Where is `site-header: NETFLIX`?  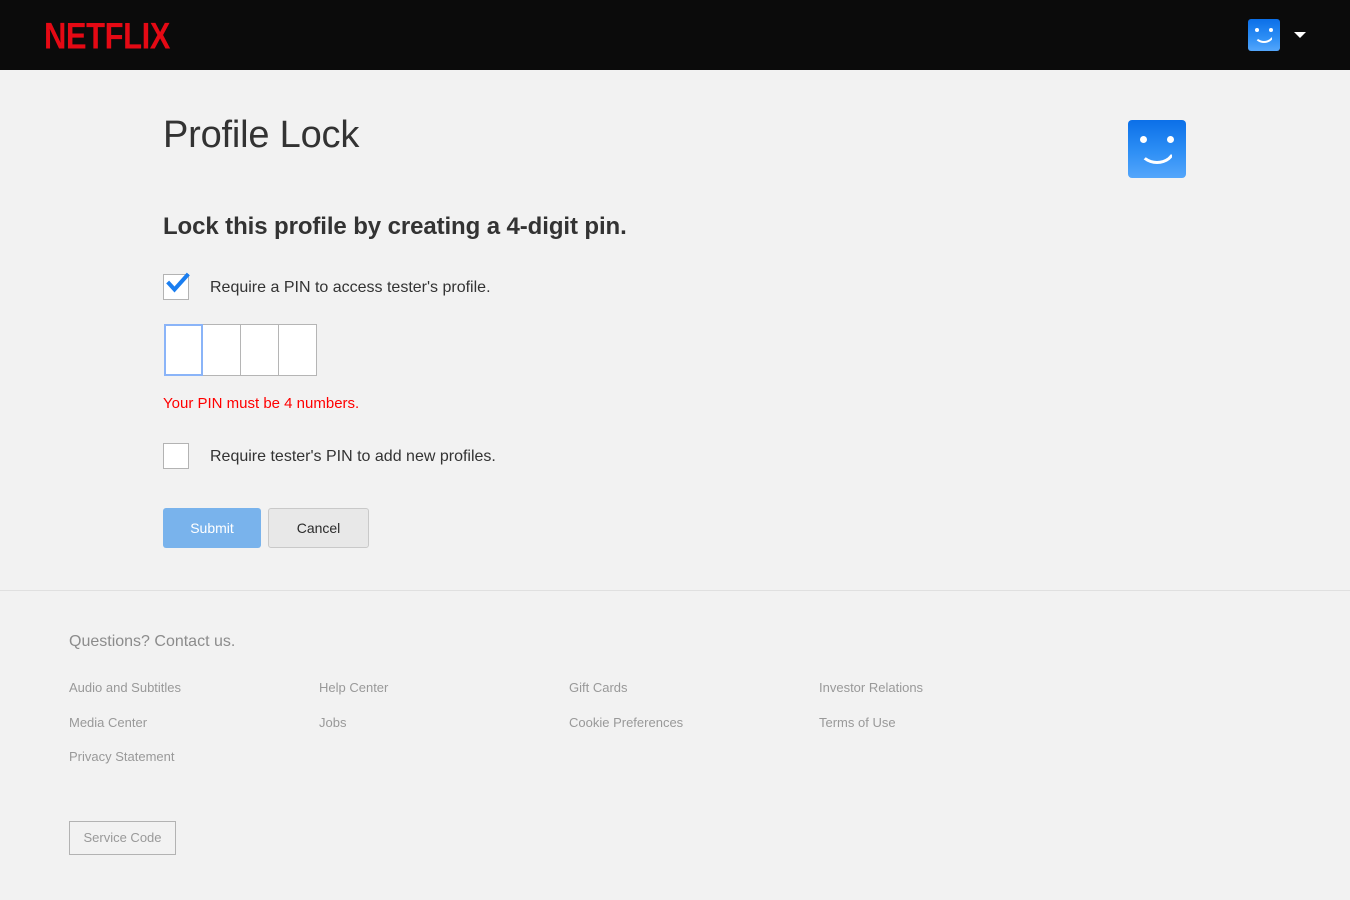 site-header: NETFLIX is located at coordinates (675, 35).